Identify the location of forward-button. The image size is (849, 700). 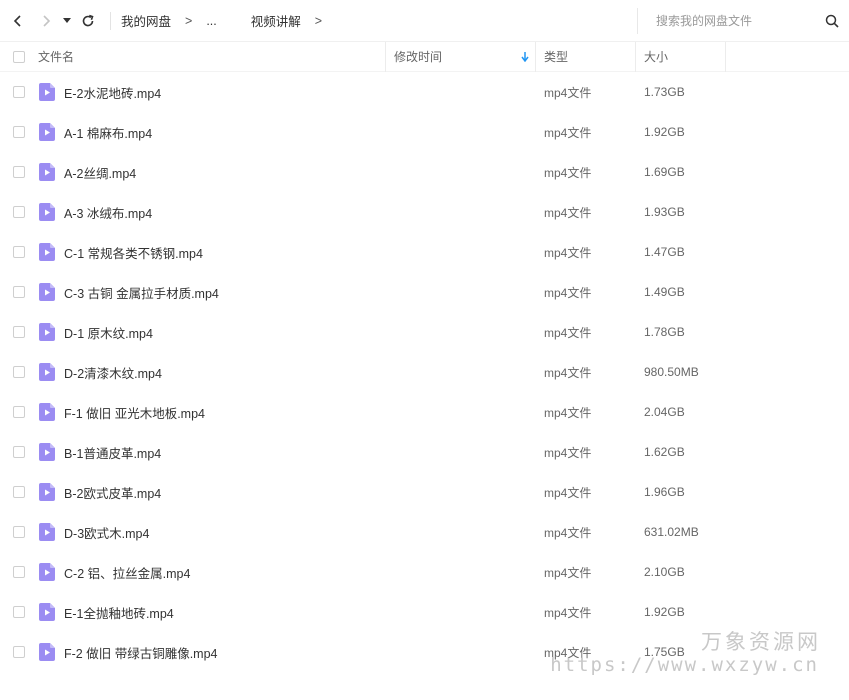
(46, 21).